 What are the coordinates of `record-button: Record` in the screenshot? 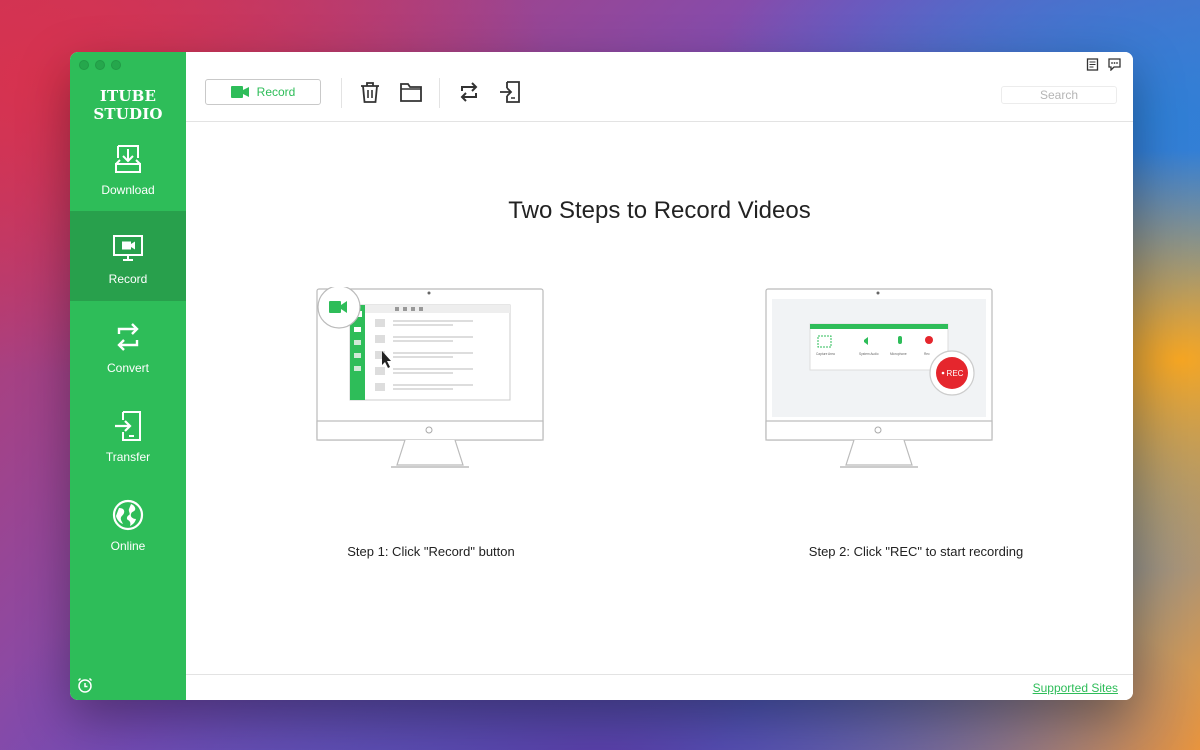 It's located at (263, 92).